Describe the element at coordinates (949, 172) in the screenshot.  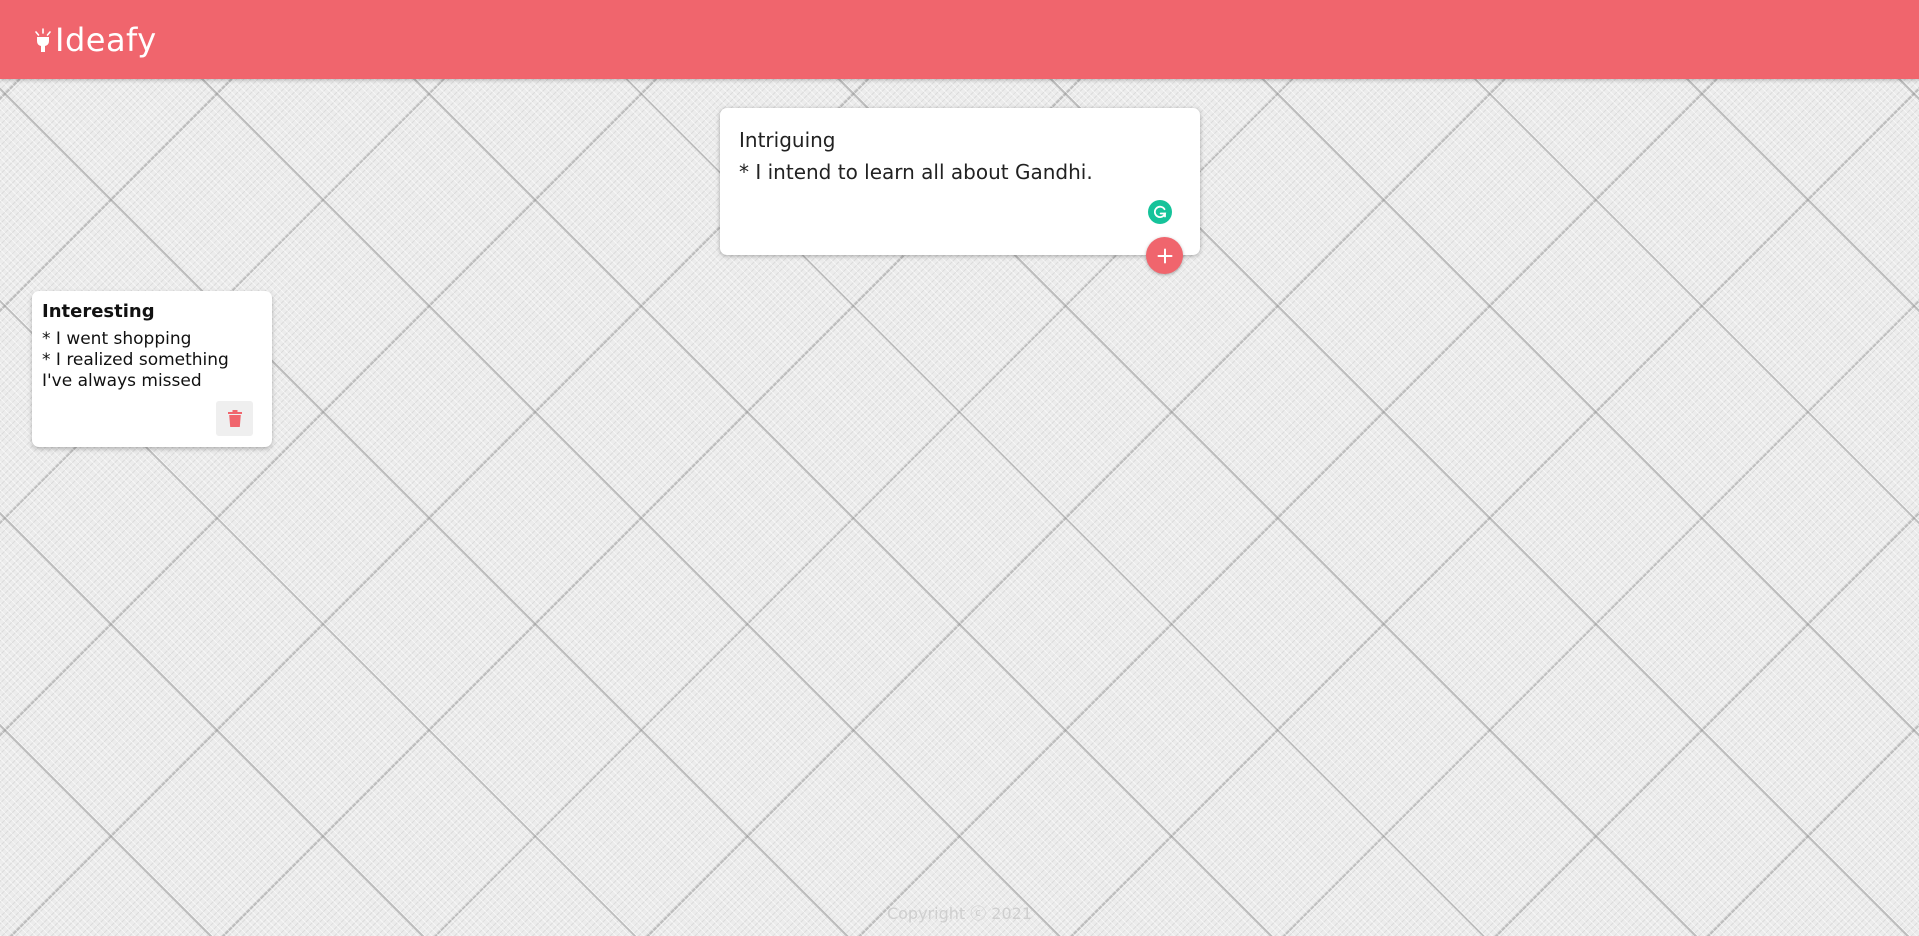
I see `note-content-textarea: * I intend to learn all about Gandhi.` at that location.